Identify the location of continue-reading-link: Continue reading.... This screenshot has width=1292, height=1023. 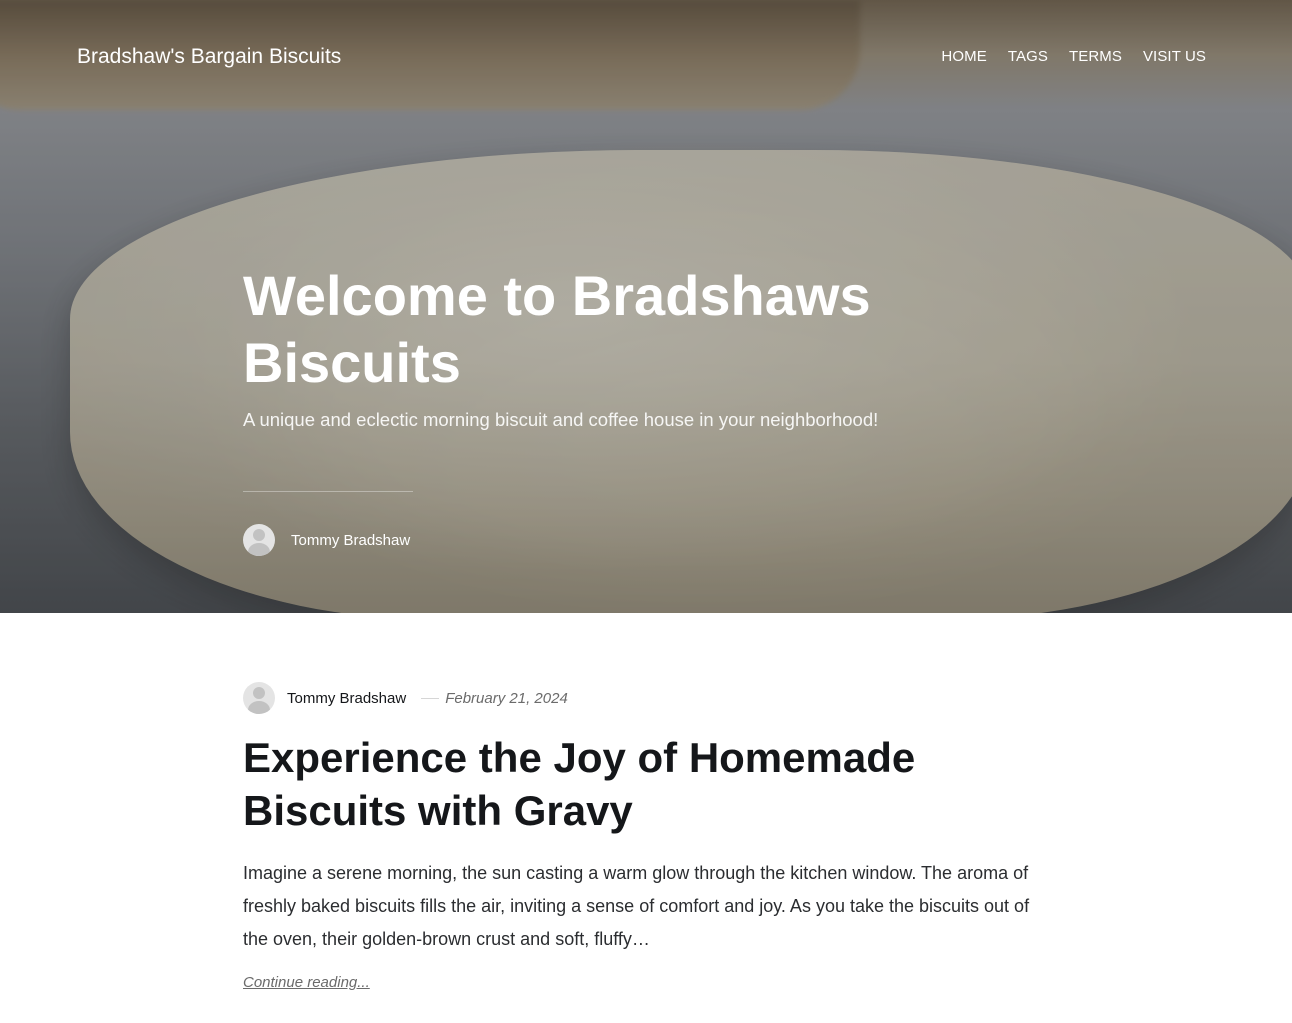
(306, 982).